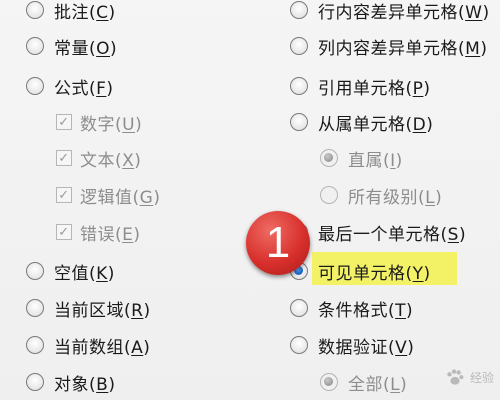 The height and width of the screenshot is (400, 500). I want to click on label-logicals: 逻辑值, so click(106, 197).